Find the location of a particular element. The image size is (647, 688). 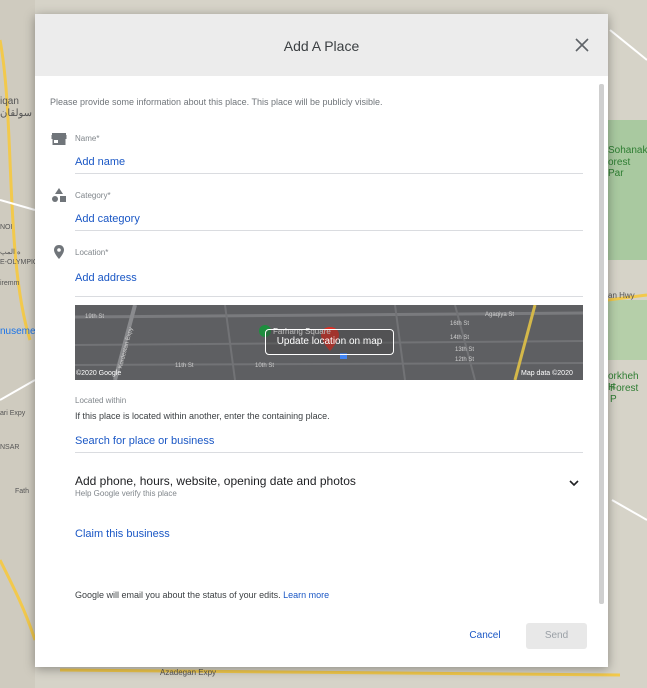

add-address-input: Add address is located at coordinates (106, 278).